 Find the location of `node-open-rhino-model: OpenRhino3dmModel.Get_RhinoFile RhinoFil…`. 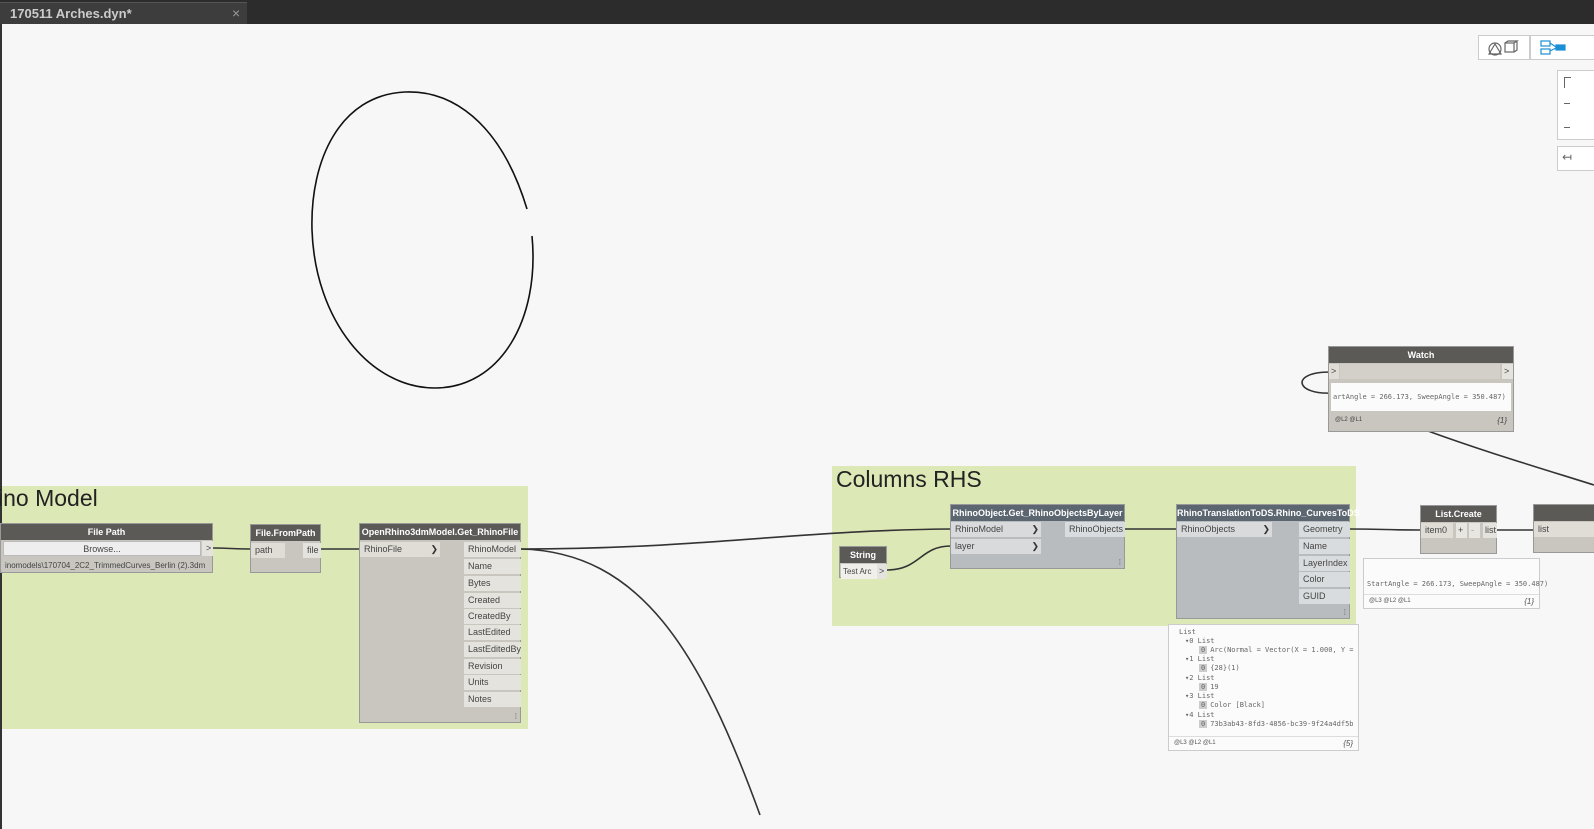

node-open-rhino-model: OpenRhino3dmModel.Get_RhinoFile RhinoFil… is located at coordinates (440, 623).